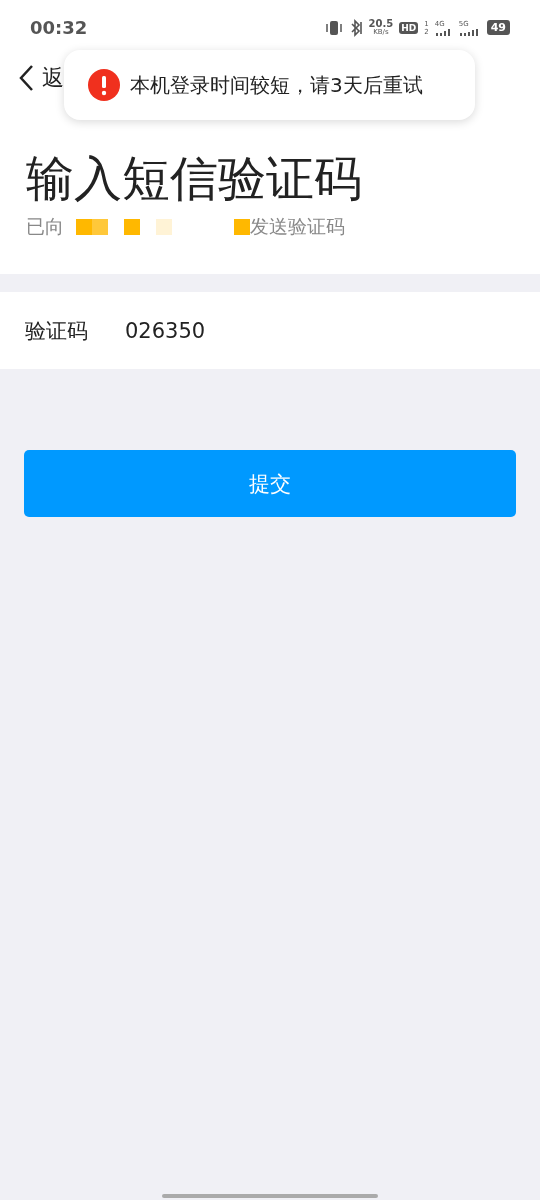  What do you see at coordinates (498, 27) in the screenshot?
I see `battery-level: 49` at bounding box center [498, 27].